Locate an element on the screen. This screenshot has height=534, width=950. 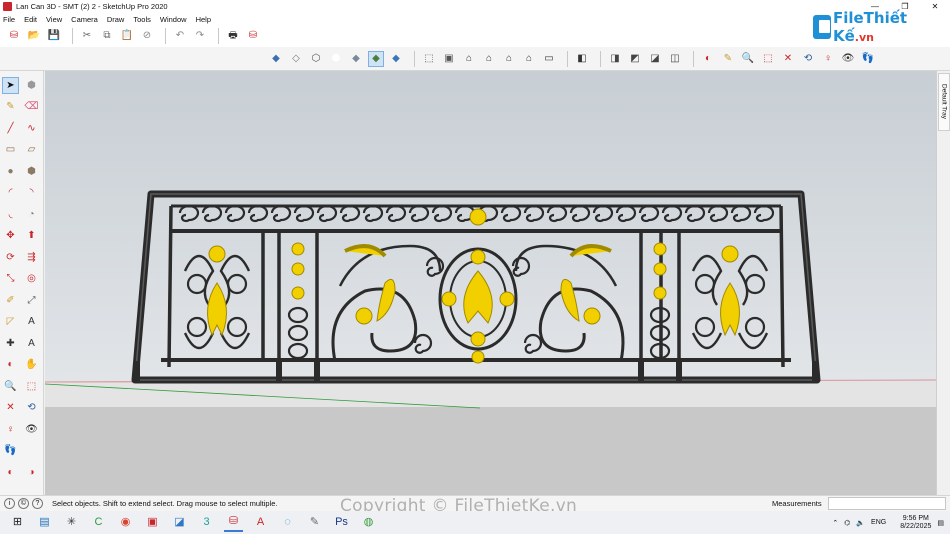
text-icon: A is located at coordinates (31, 322).